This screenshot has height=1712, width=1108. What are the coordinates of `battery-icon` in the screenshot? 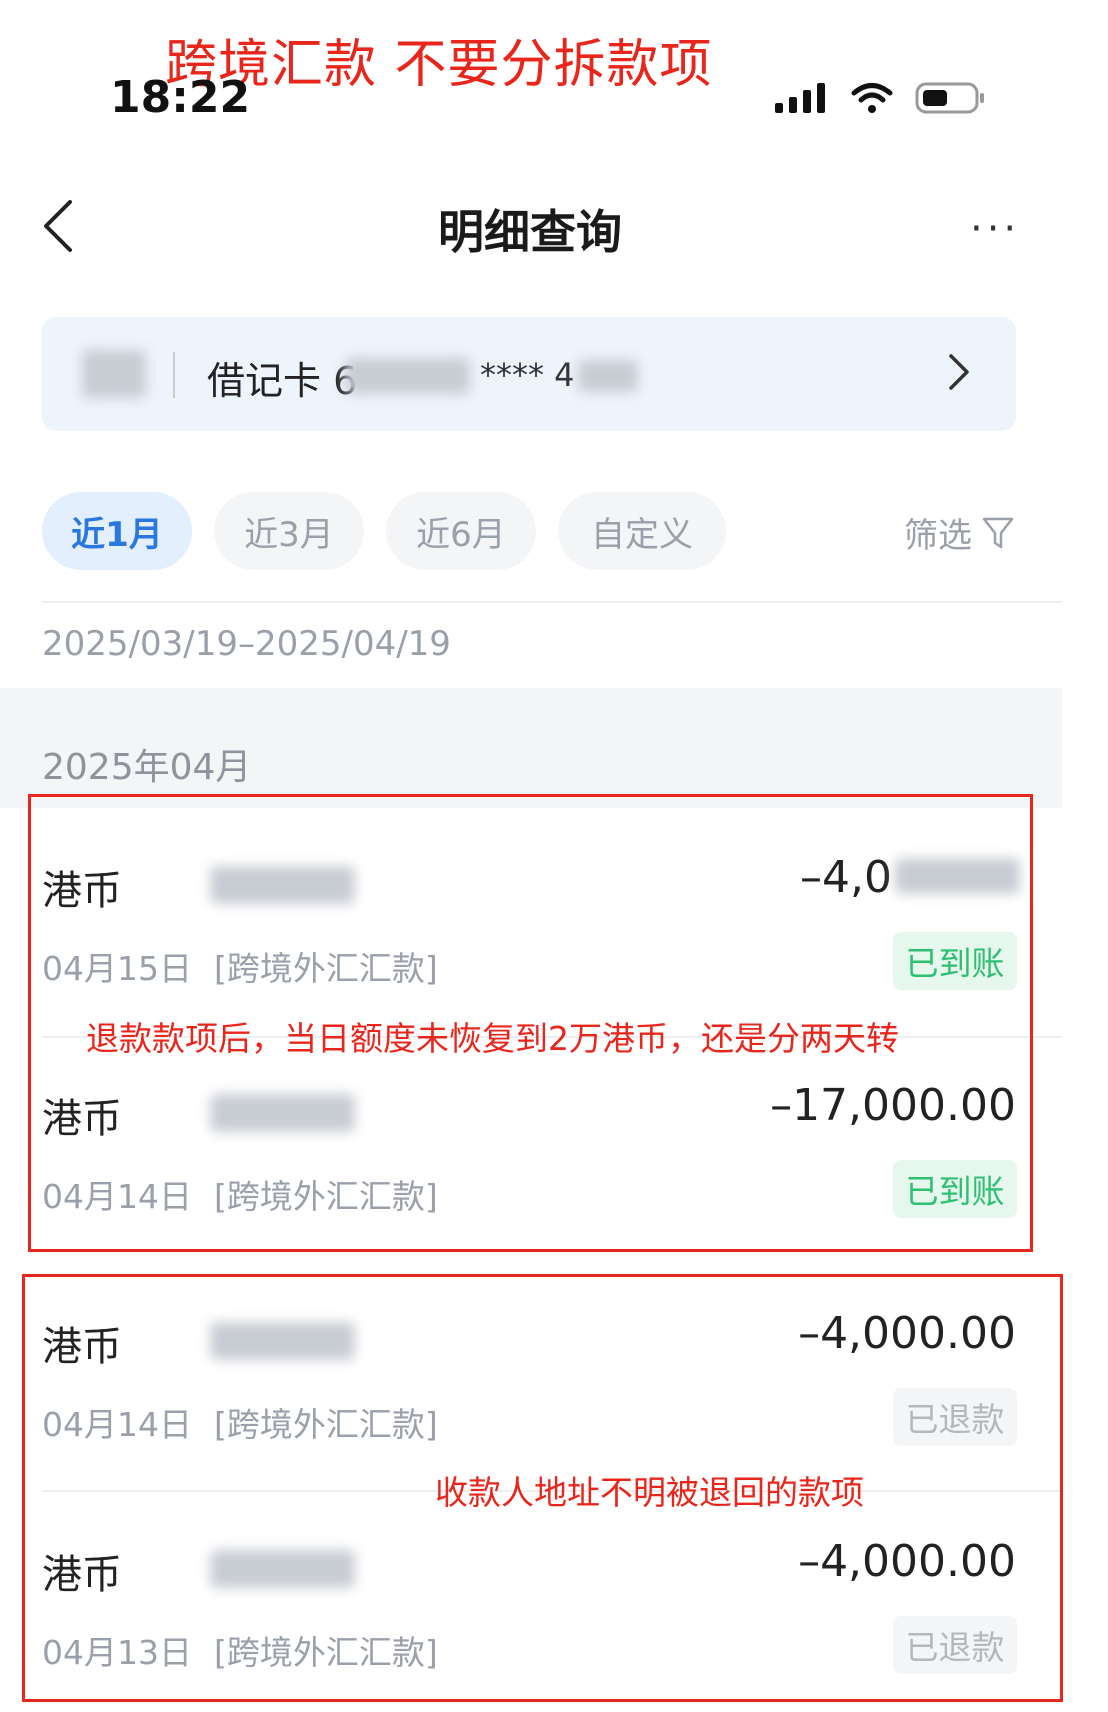 It's located at (949, 98).